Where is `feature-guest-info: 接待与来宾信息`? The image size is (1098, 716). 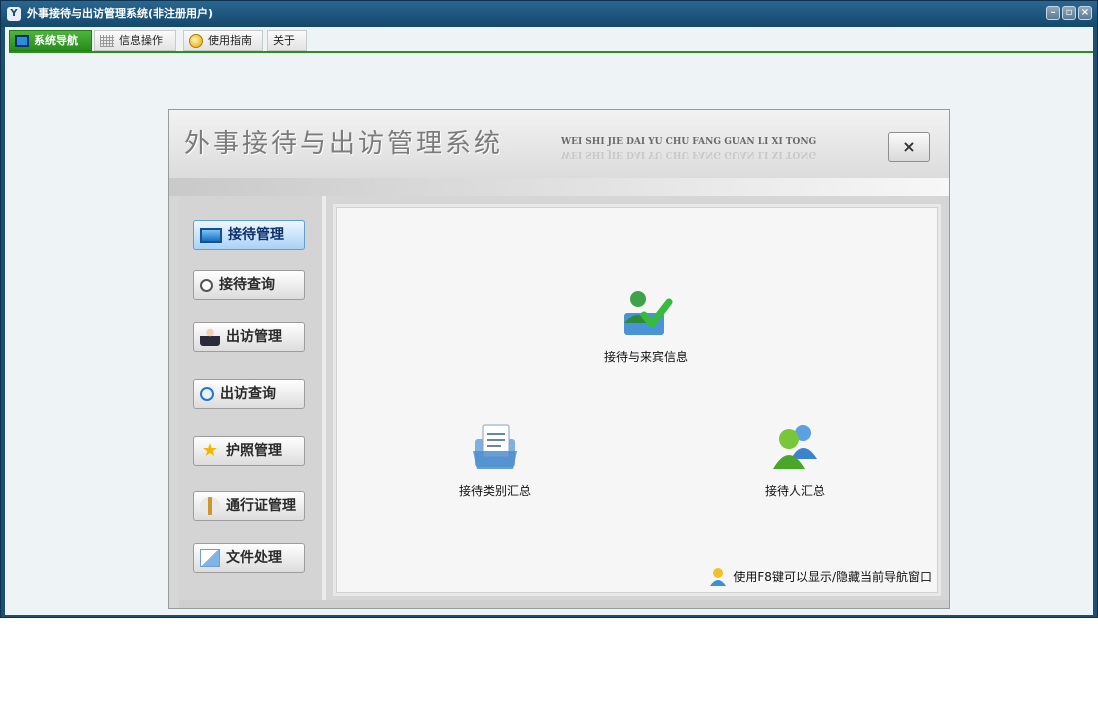 feature-guest-info: 接待与来宾信息 is located at coordinates (646, 325).